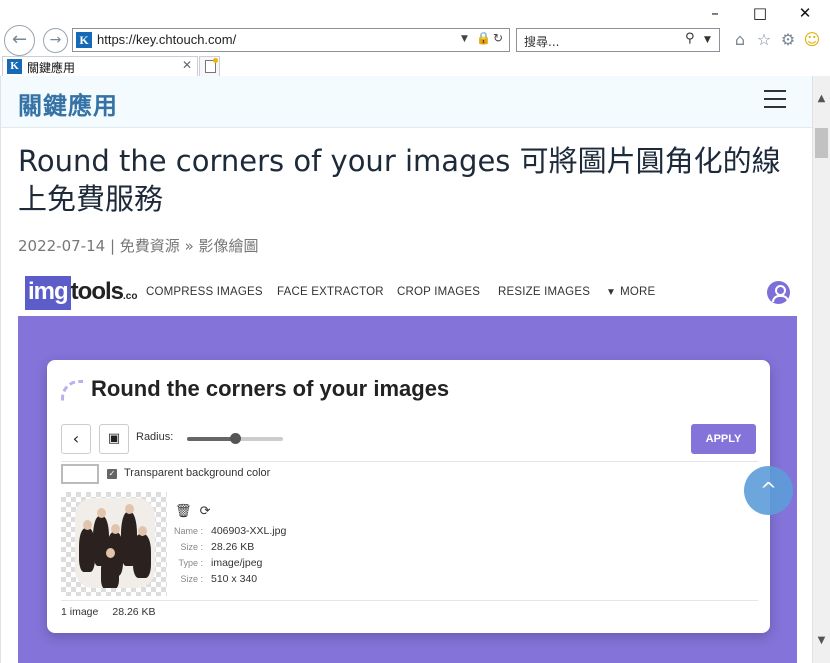  I want to click on divider, so click(409, 461).